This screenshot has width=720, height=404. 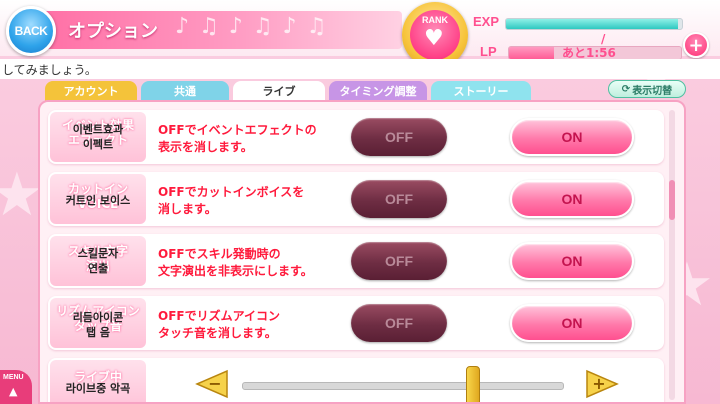 I want to click on tab-label: 共通, so click(x=185, y=91).